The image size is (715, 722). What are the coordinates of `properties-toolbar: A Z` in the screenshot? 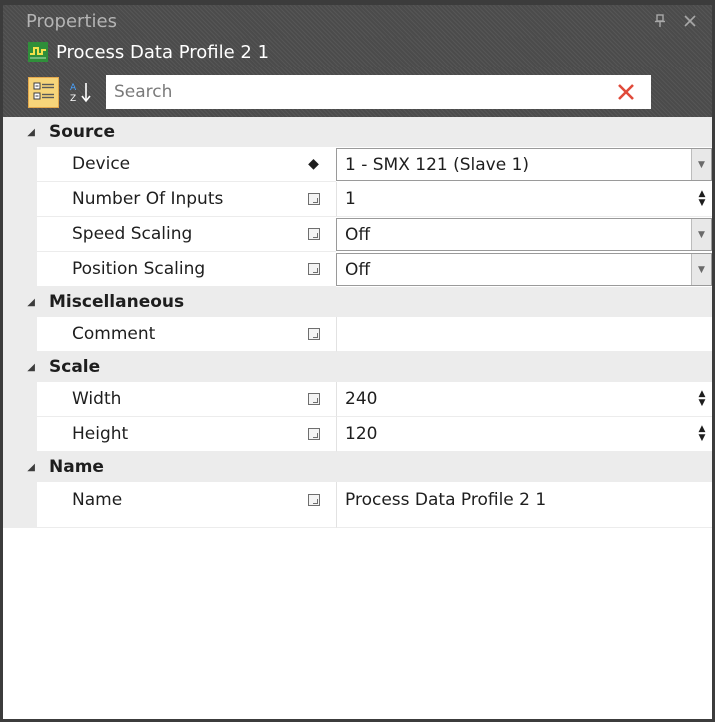 It's located at (357, 92).